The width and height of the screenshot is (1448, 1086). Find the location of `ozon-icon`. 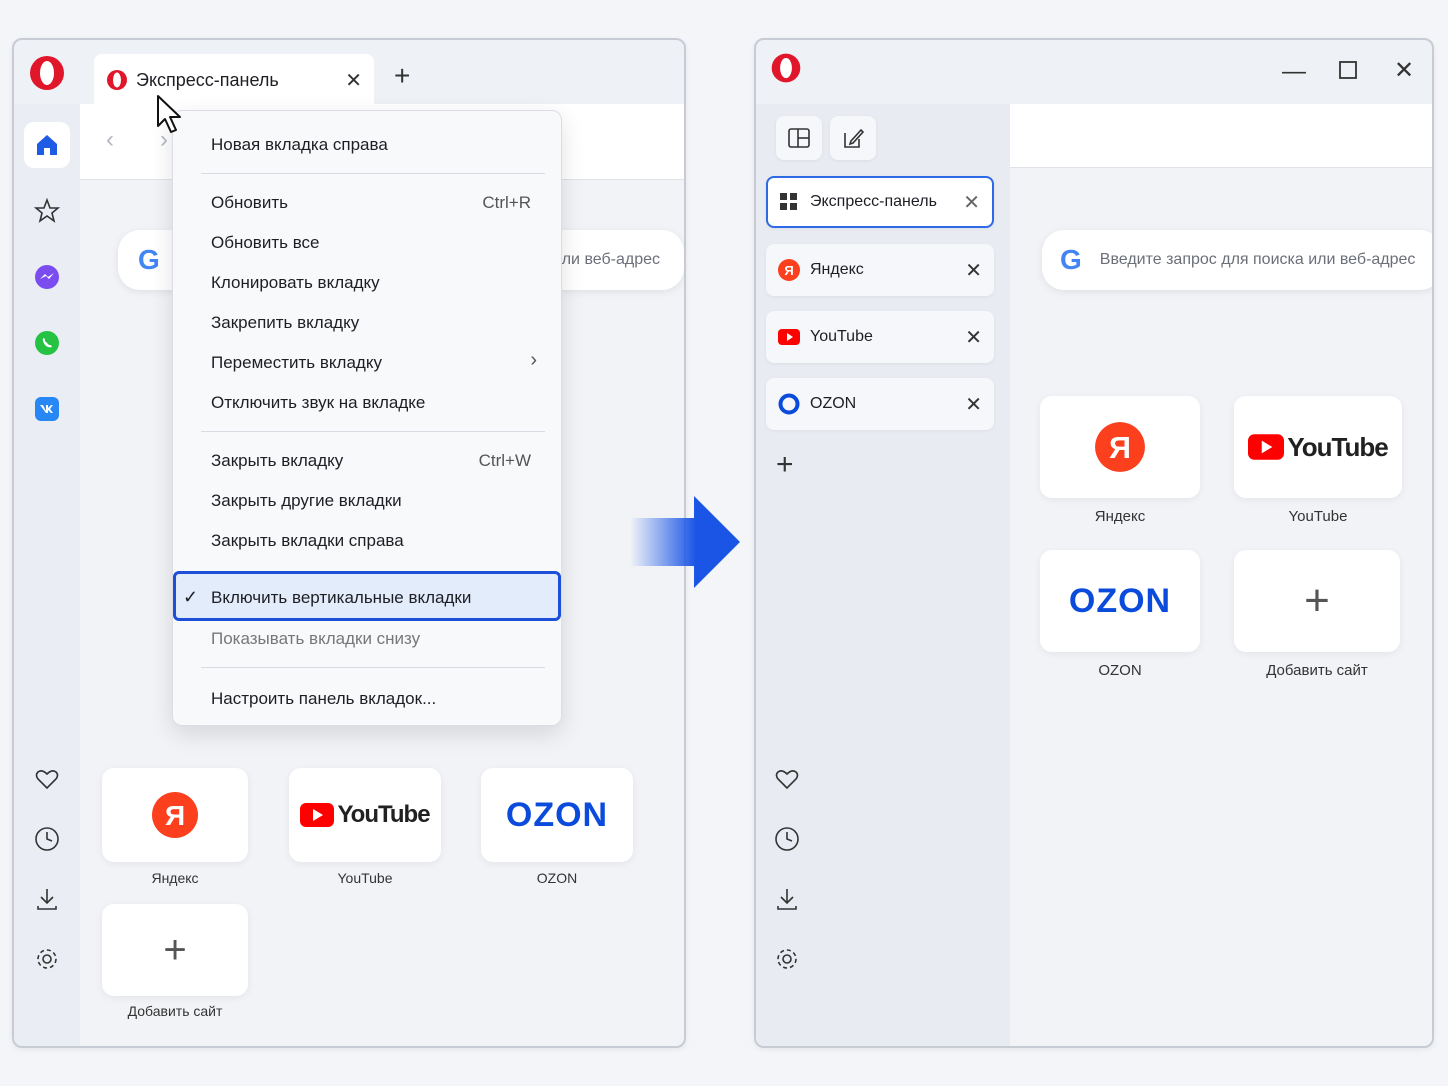

ozon-icon is located at coordinates (789, 404).